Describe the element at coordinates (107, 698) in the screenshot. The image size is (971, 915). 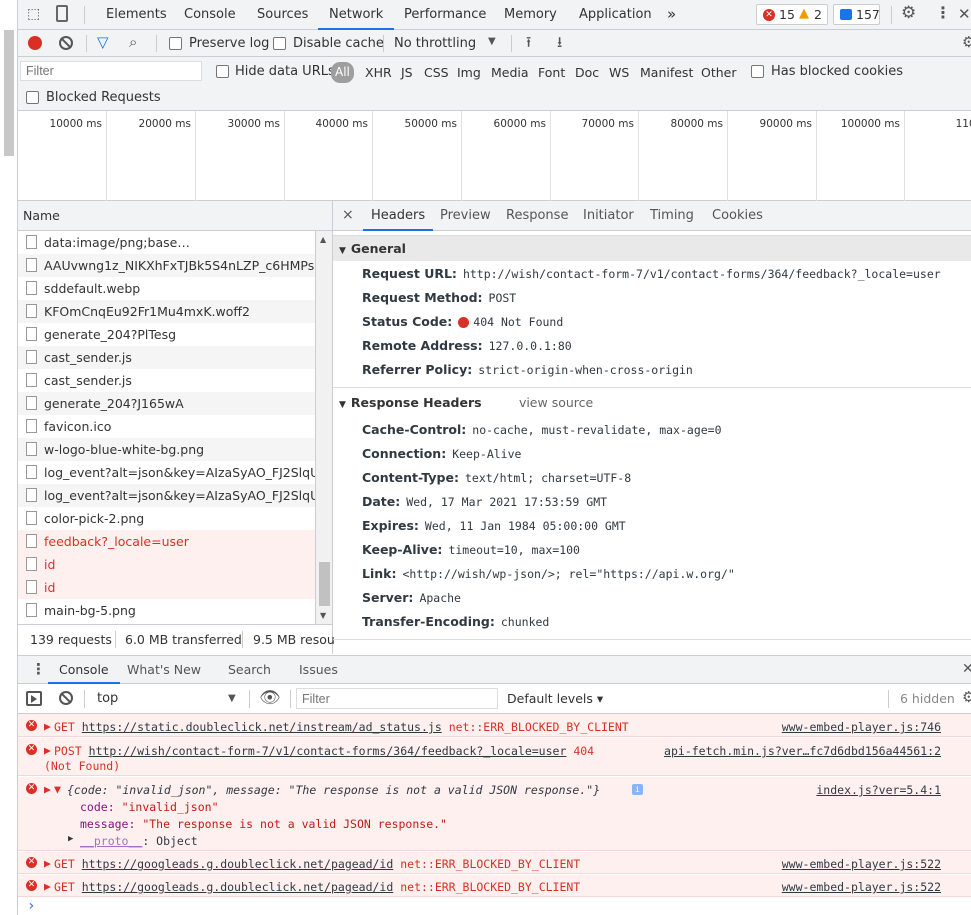
I see `context-select: top` at that location.